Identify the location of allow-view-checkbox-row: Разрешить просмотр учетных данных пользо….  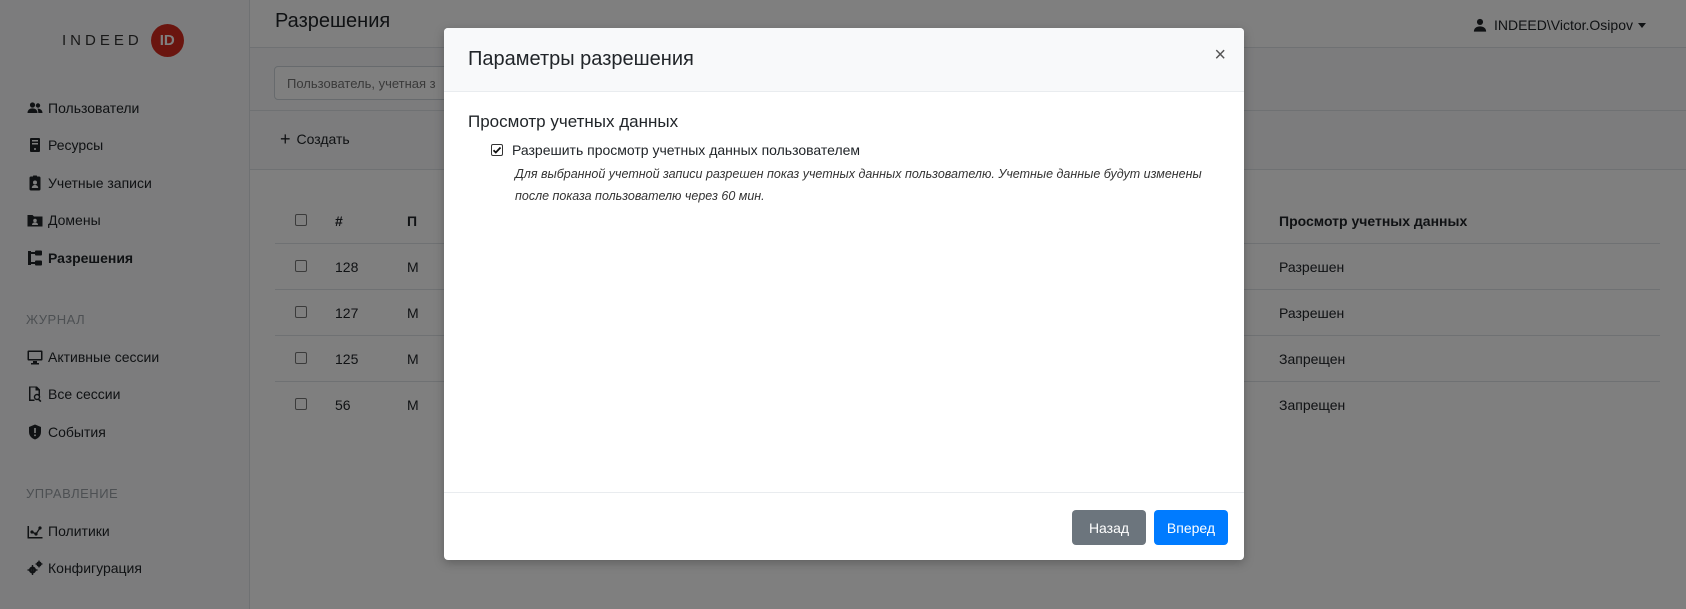
(855, 150).